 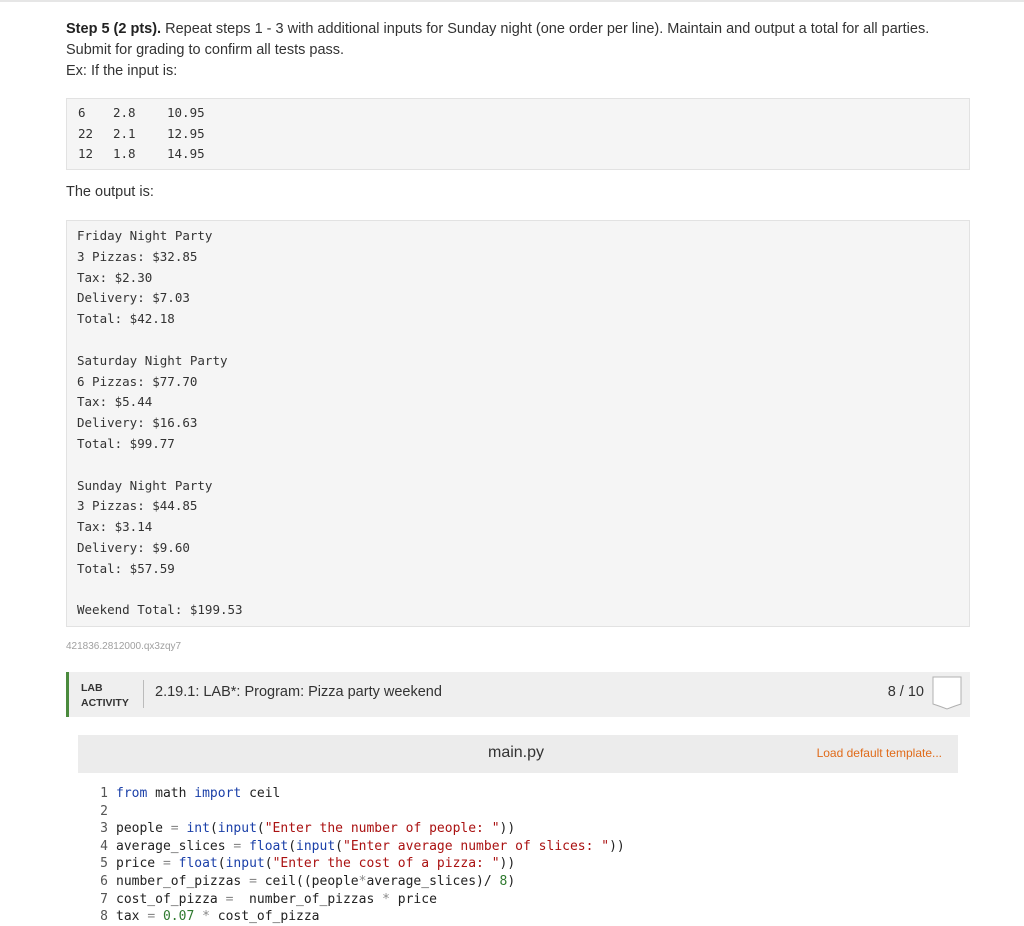 What do you see at coordinates (141, 153) in the screenshot?
I see `example-input-row: 12 1.8 14.95` at bounding box center [141, 153].